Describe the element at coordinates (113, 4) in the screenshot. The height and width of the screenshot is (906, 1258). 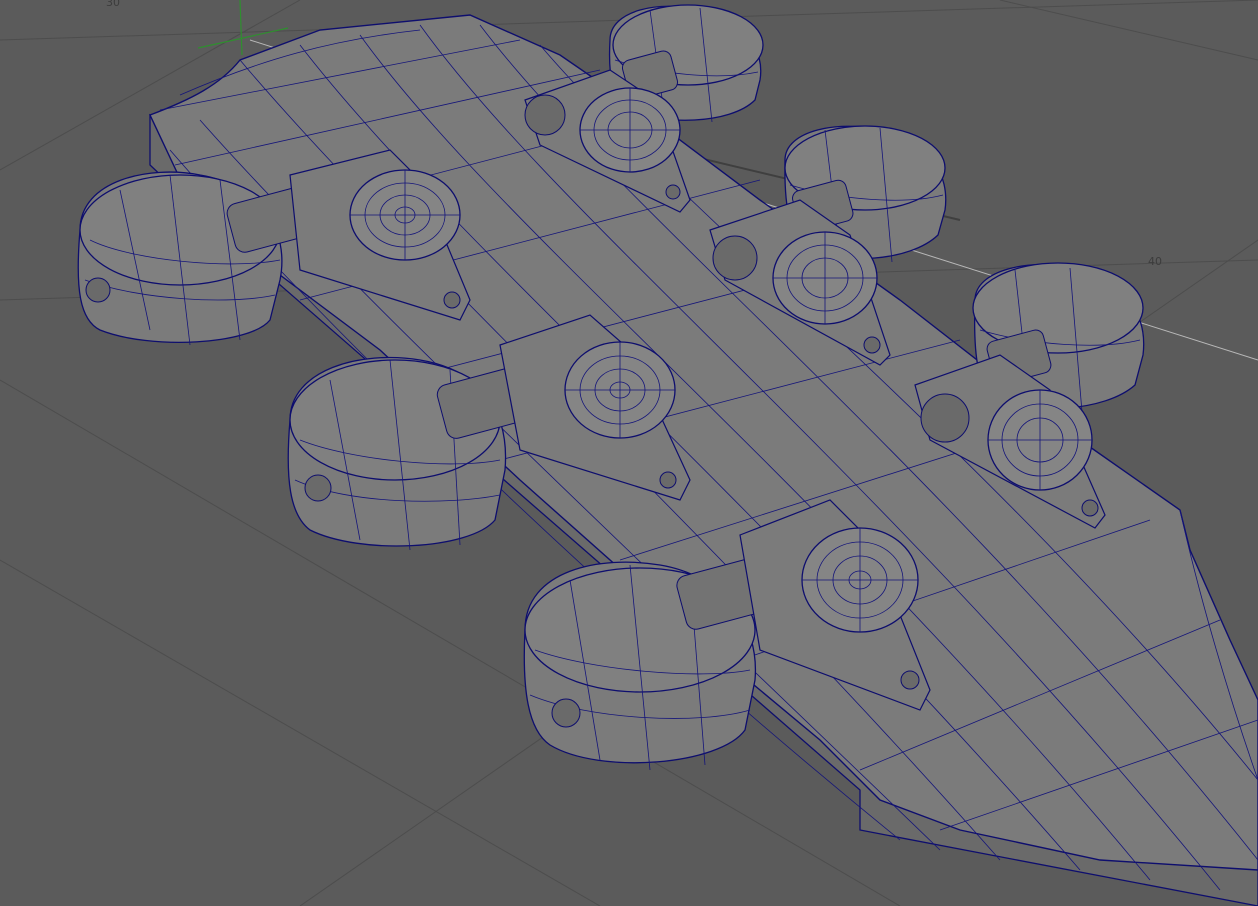
I see `grid-label-corner: 30` at that location.